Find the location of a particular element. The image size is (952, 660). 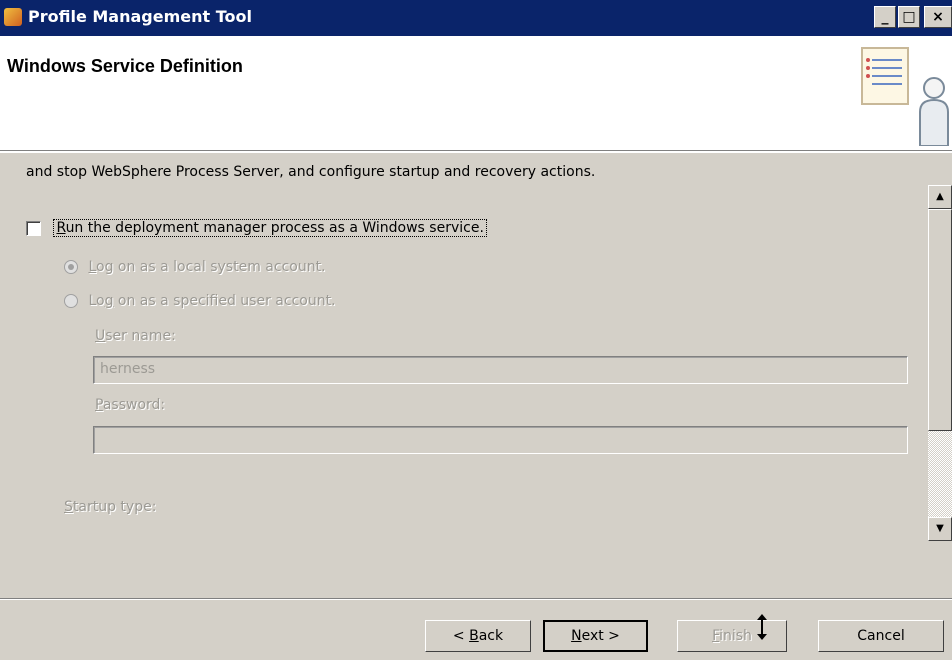

logon-user-option: Log on as a specified user account. is located at coordinates (200, 301).